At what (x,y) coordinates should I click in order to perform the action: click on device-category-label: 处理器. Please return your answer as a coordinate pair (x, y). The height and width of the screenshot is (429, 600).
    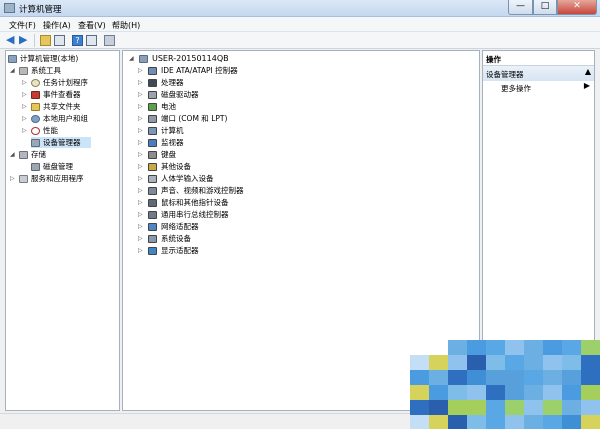
    Looking at the image, I should click on (172, 82).